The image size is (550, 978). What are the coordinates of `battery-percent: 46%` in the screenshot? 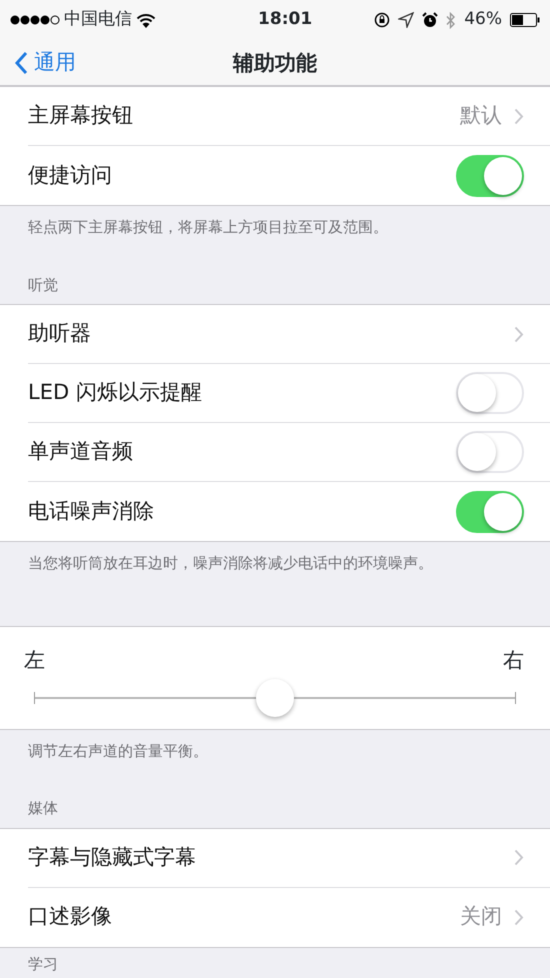 It's located at (483, 20).